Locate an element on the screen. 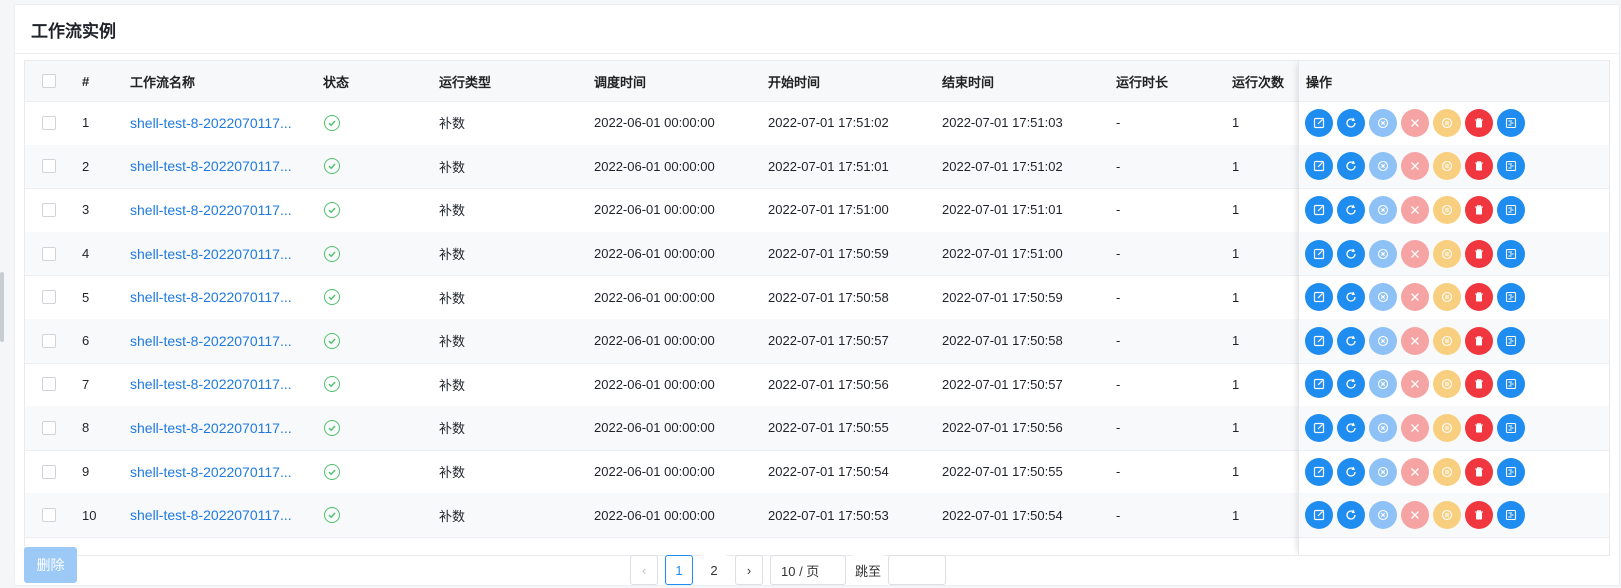 The image size is (1621, 588). chevron-right-icon: › is located at coordinates (749, 570).